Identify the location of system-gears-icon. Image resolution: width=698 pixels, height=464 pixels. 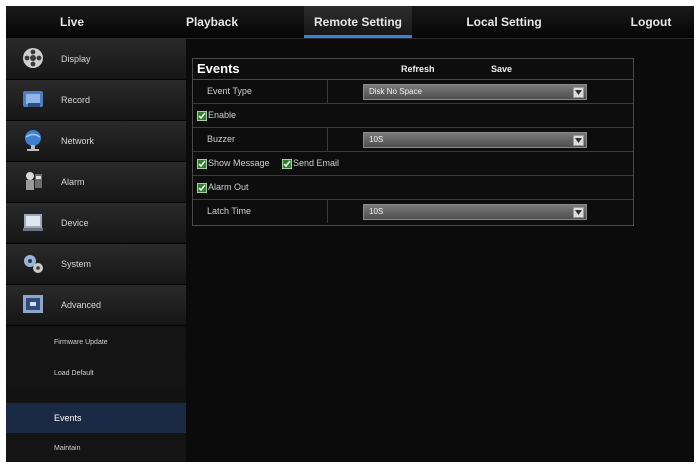
(33, 263).